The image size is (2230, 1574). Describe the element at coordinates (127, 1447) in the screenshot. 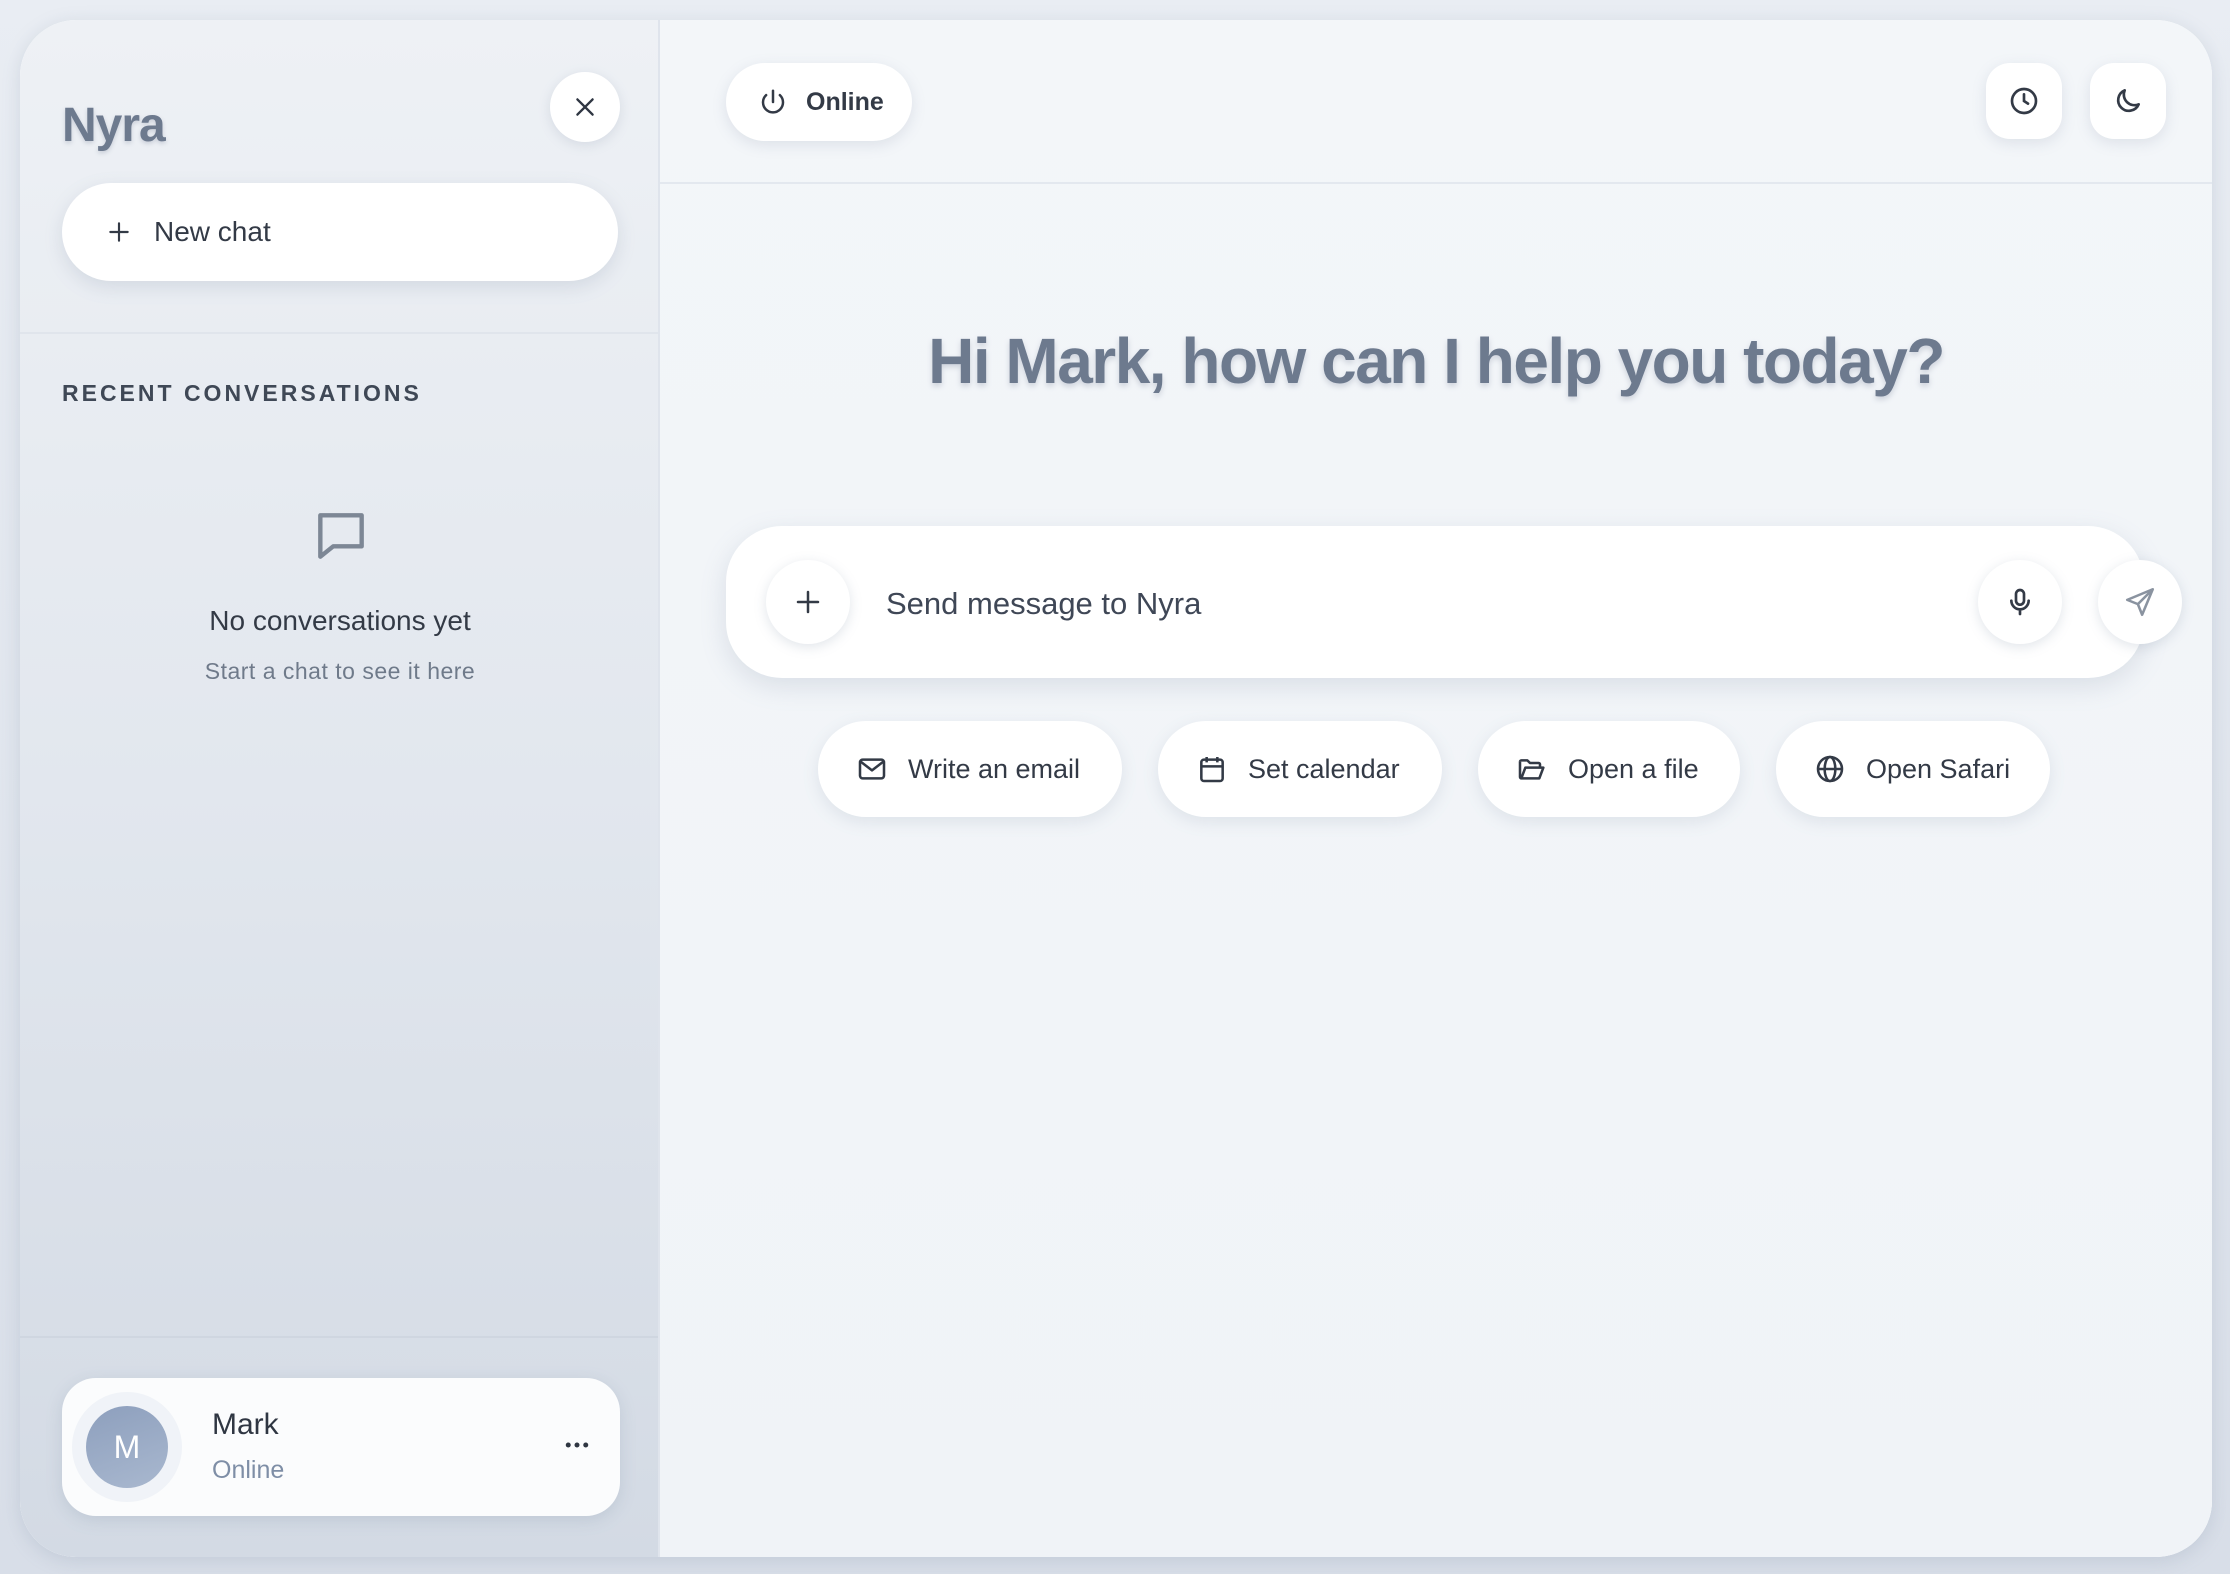

I see `avatar: M` at that location.